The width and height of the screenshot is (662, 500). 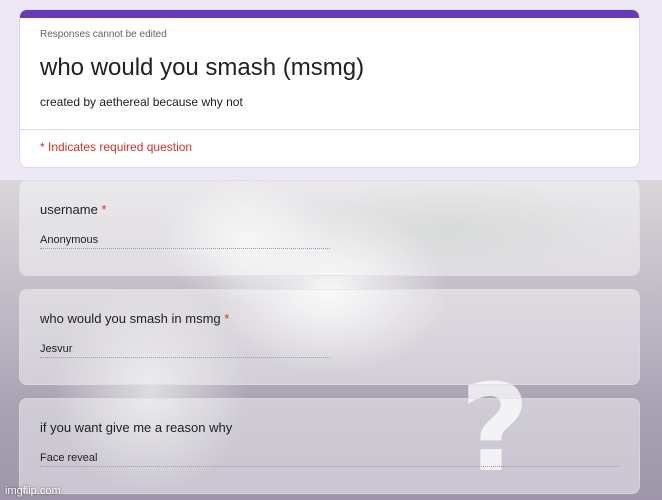 What do you see at coordinates (56, 349) in the screenshot?
I see `answer-text: Jesvur` at bounding box center [56, 349].